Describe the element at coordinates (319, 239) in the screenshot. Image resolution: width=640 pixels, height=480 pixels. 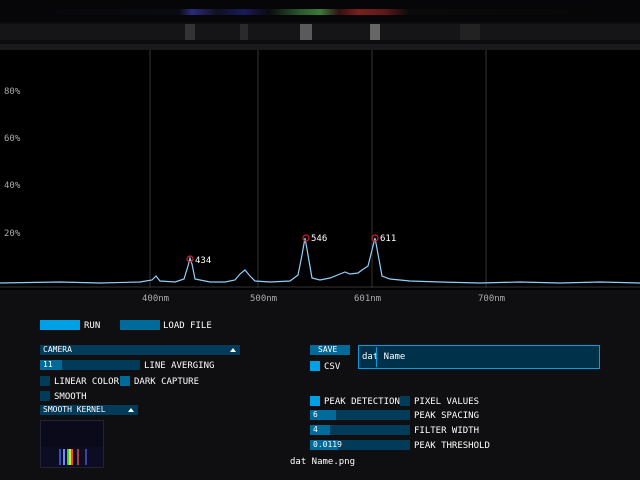
I see `peak-label-546: 546` at that location.